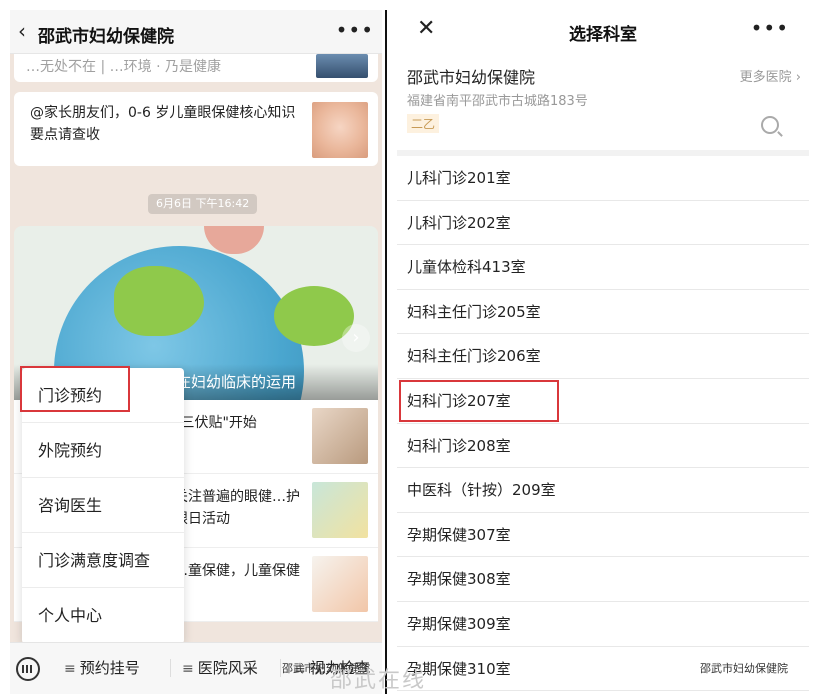 The width and height of the screenshot is (818, 694). I want to click on menu-item-personal-center: 个人中心, so click(103, 615).